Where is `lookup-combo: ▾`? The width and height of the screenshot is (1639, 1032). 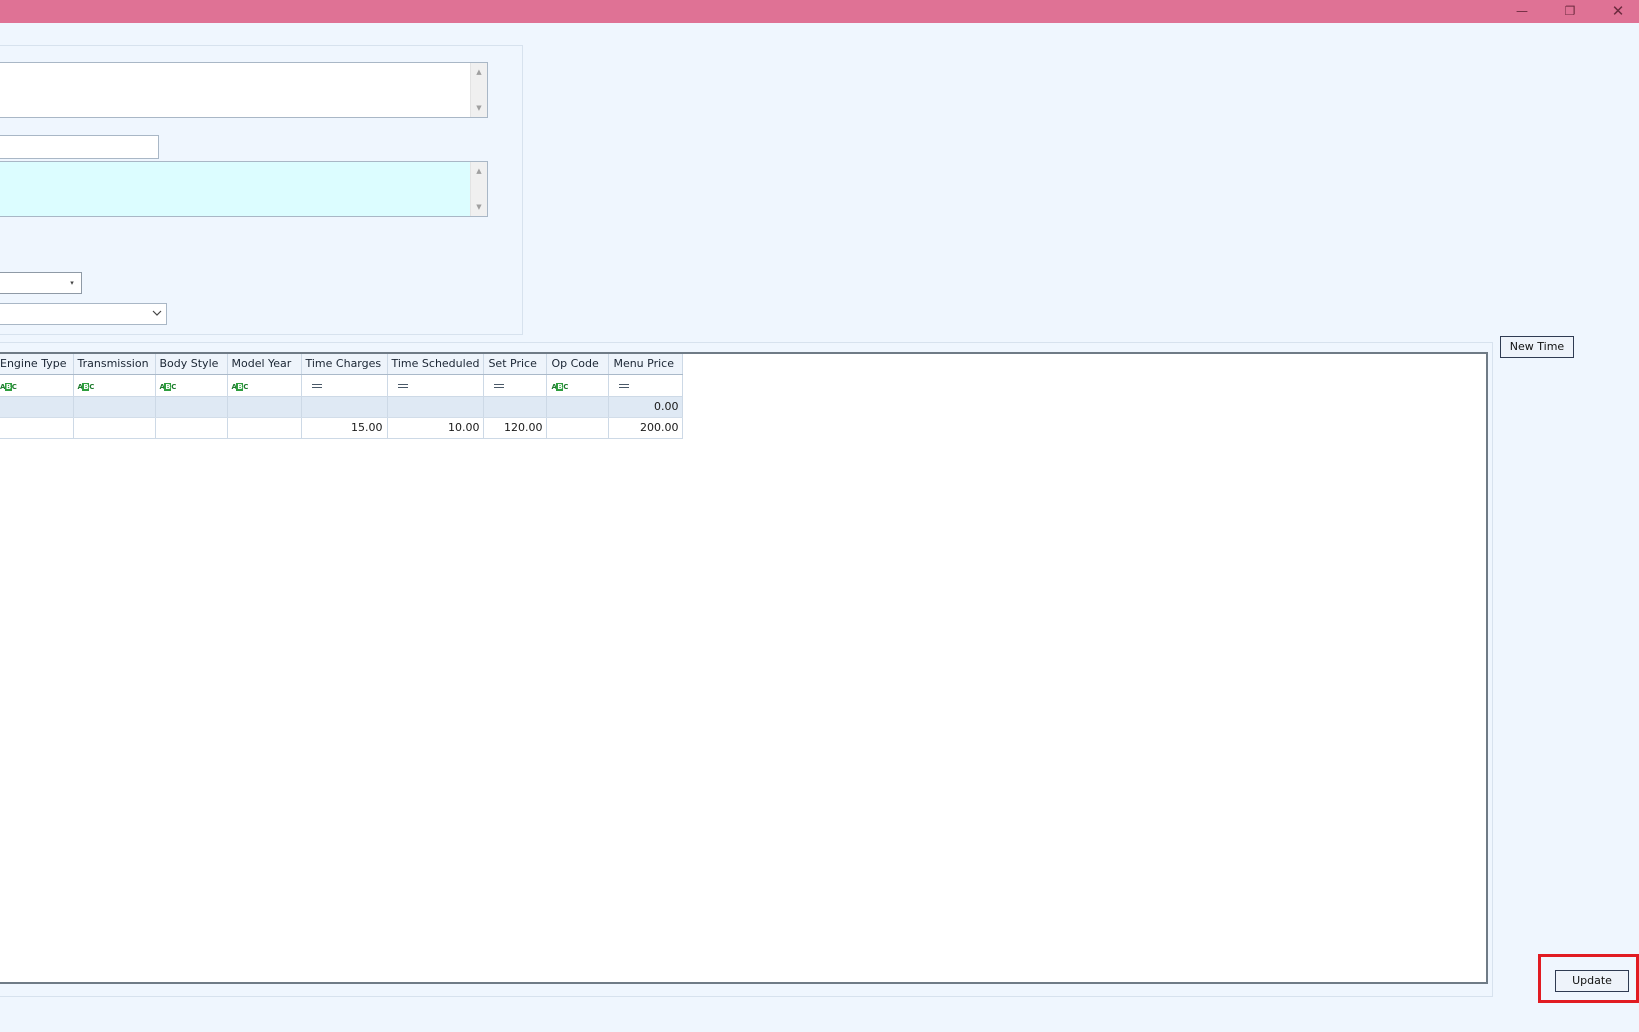 lookup-combo: ▾ is located at coordinates (41, 283).